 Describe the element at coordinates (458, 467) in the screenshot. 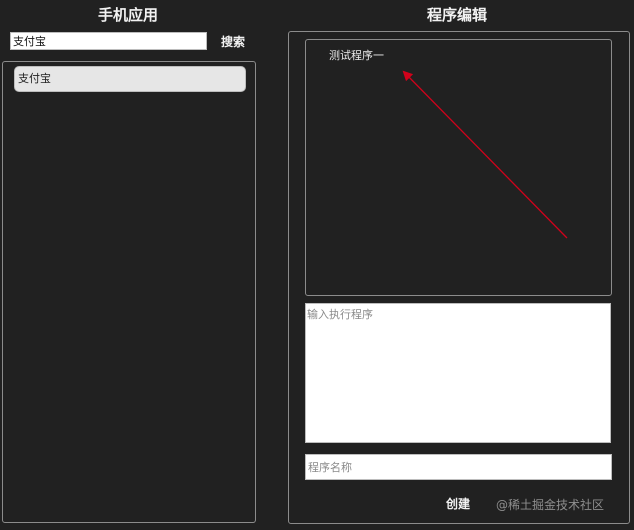

I see `program-name-input` at that location.